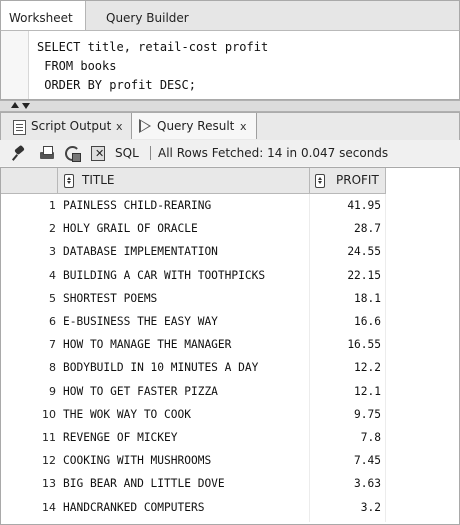 This screenshot has width=460, height=525. What do you see at coordinates (347, 298) in the screenshot?
I see `cell-profit: 18.1` at bounding box center [347, 298].